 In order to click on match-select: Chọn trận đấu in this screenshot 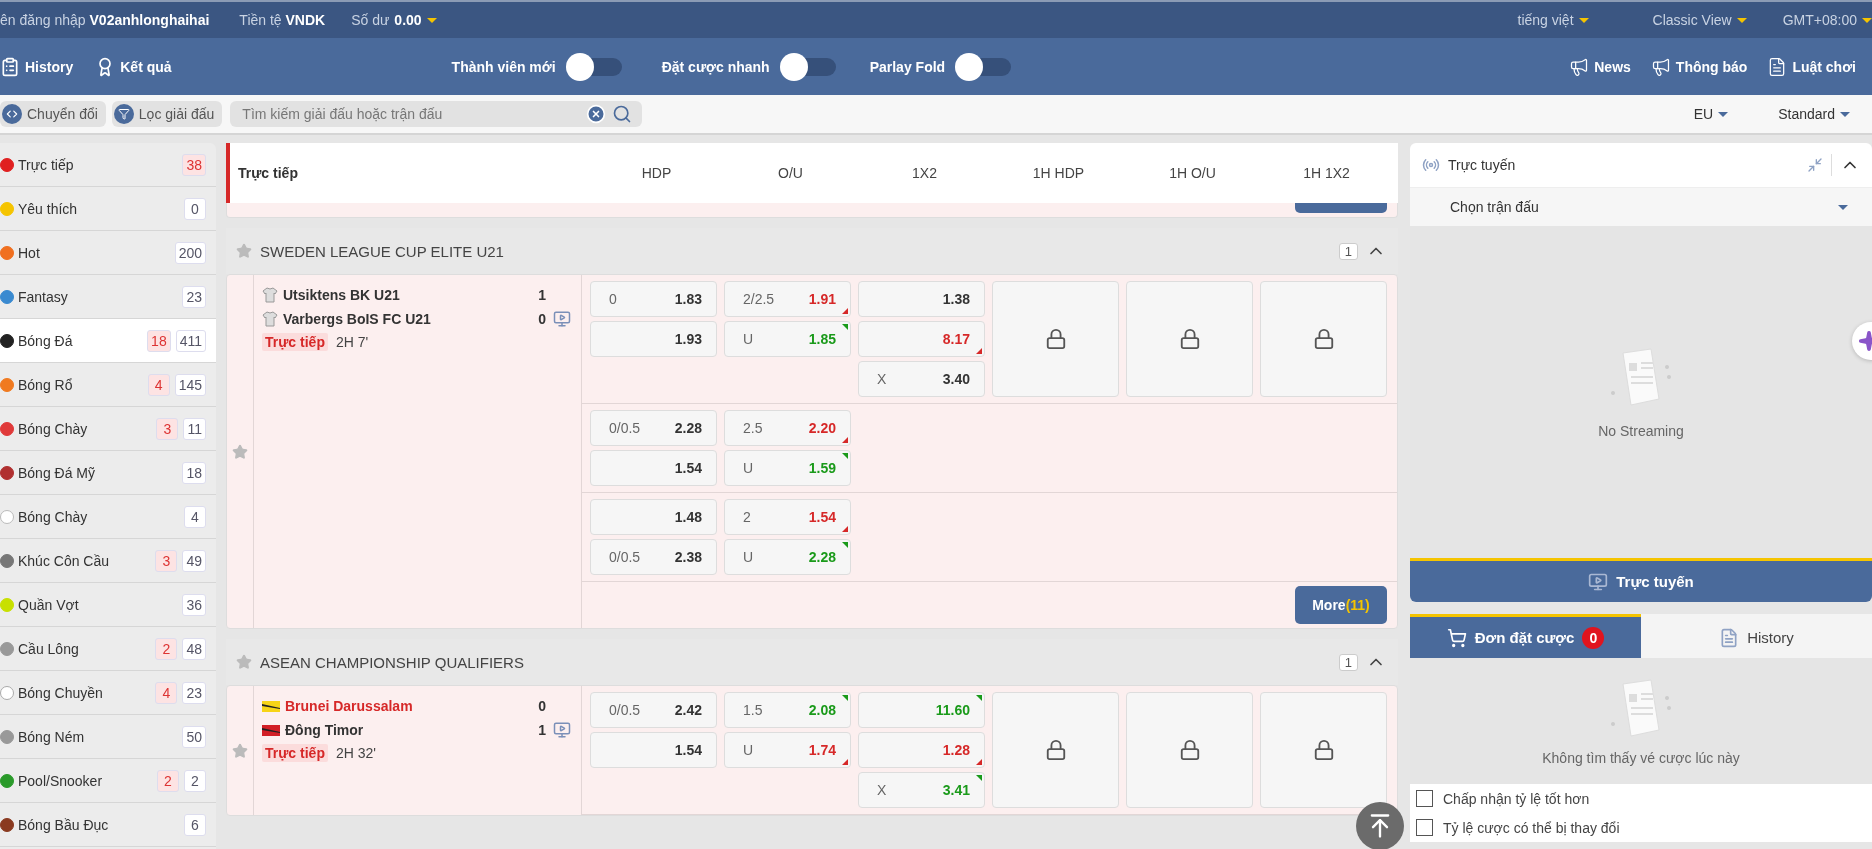, I will do `click(1641, 207)`.